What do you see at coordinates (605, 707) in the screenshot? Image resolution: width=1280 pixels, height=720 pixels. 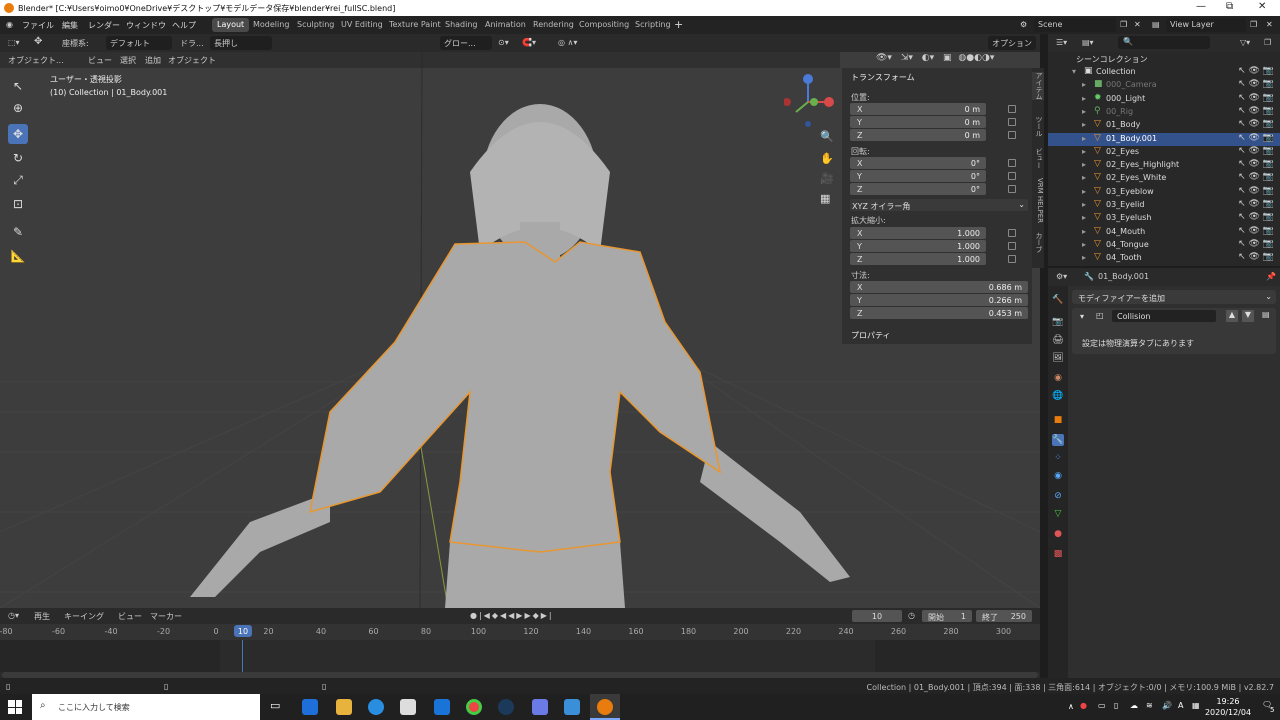 I see `blender-taskbar-button` at bounding box center [605, 707].